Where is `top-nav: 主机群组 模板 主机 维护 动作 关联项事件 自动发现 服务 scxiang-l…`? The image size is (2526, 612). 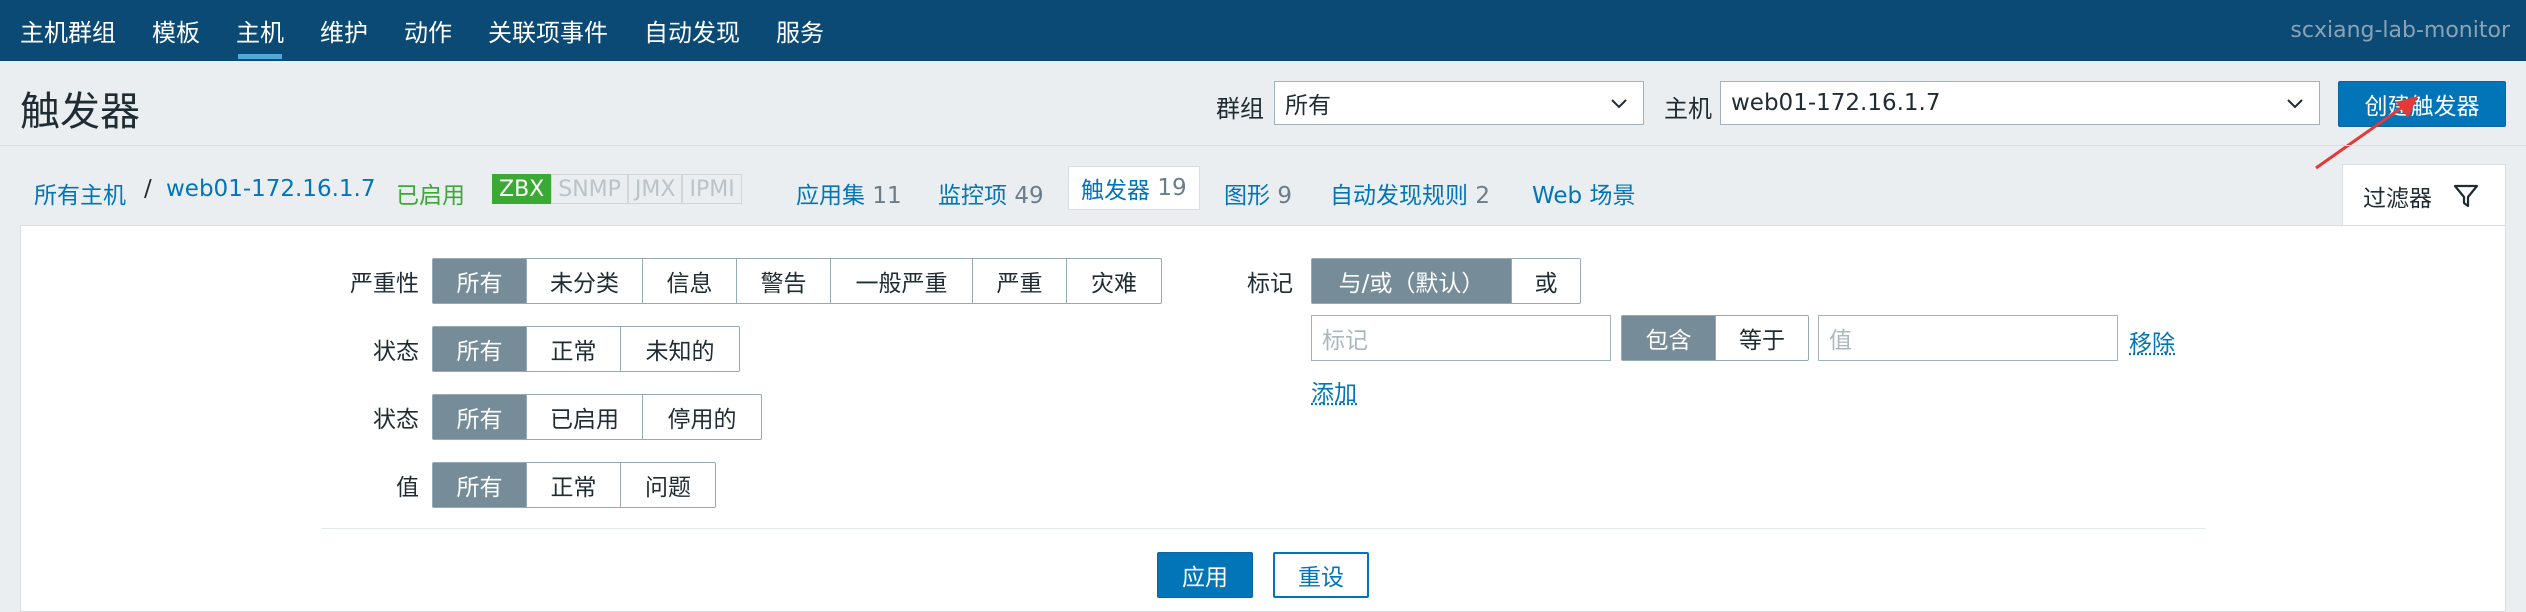
top-nav: 主机群组 模板 主机 维护 动作 关联项事件 自动发现 服务 scxiang-l… is located at coordinates (1263, 30).